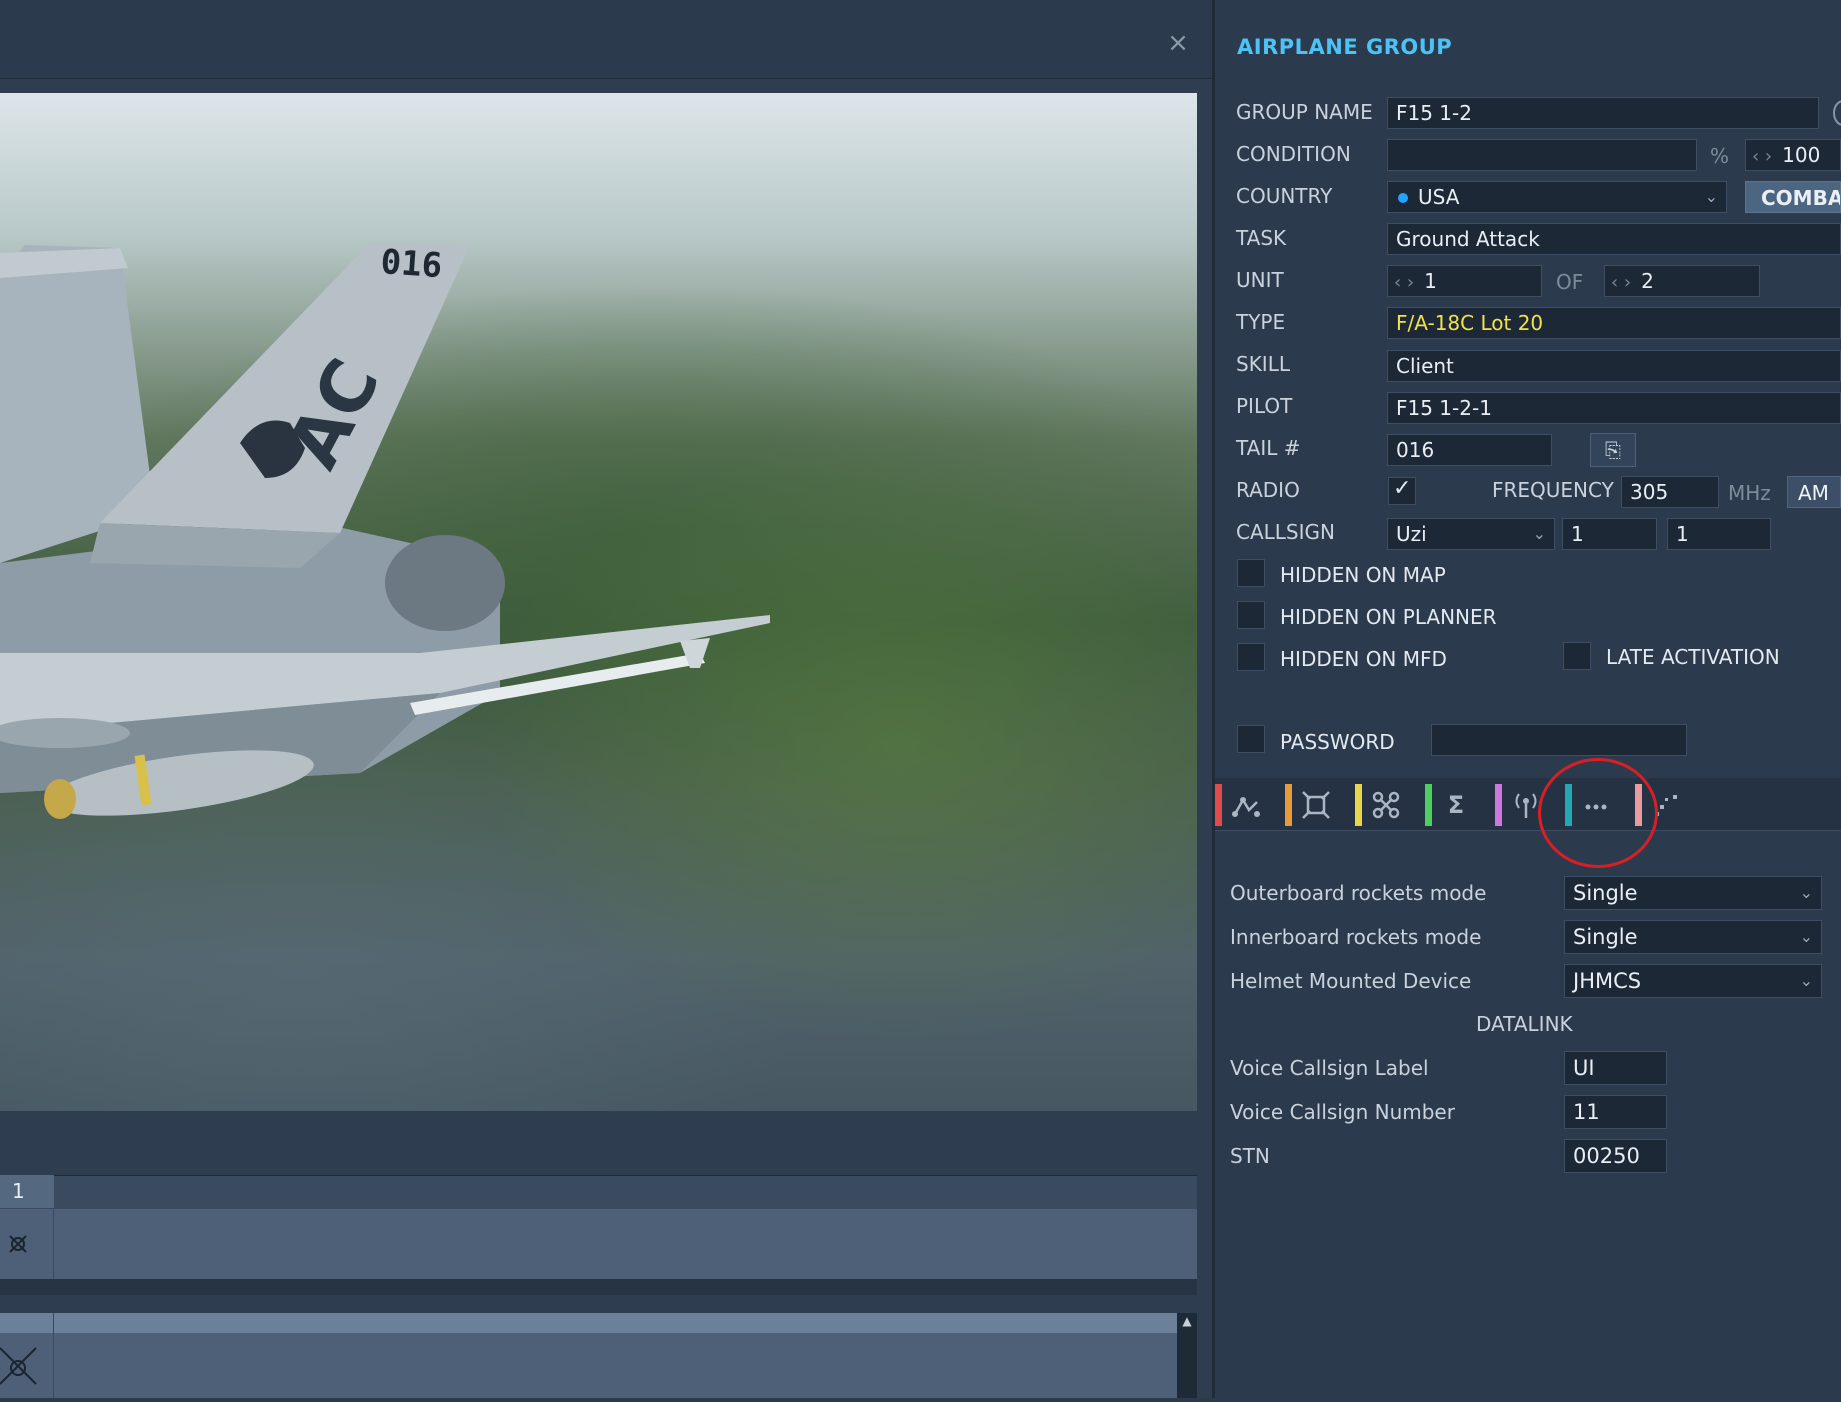  What do you see at coordinates (1464, 281) in the screenshot?
I see `unit-stepper: ‹ › 1` at bounding box center [1464, 281].